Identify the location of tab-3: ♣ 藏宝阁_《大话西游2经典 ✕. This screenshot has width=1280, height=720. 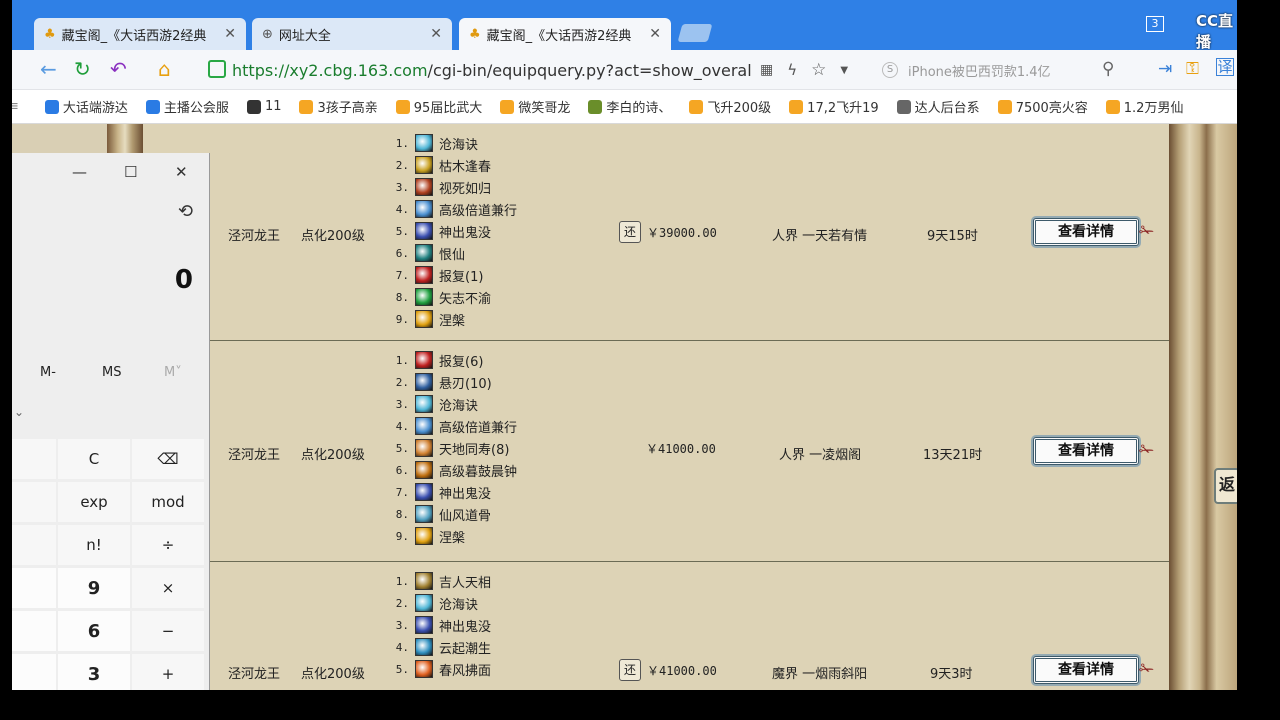
(565, 34).